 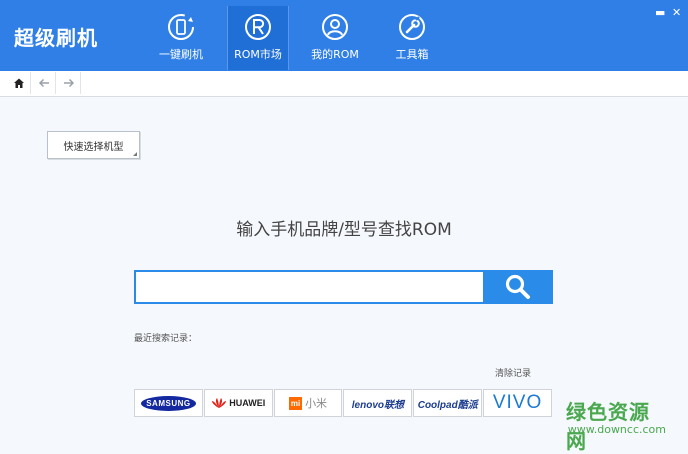 I want to click on home-icon, so click(x=19, y=83).